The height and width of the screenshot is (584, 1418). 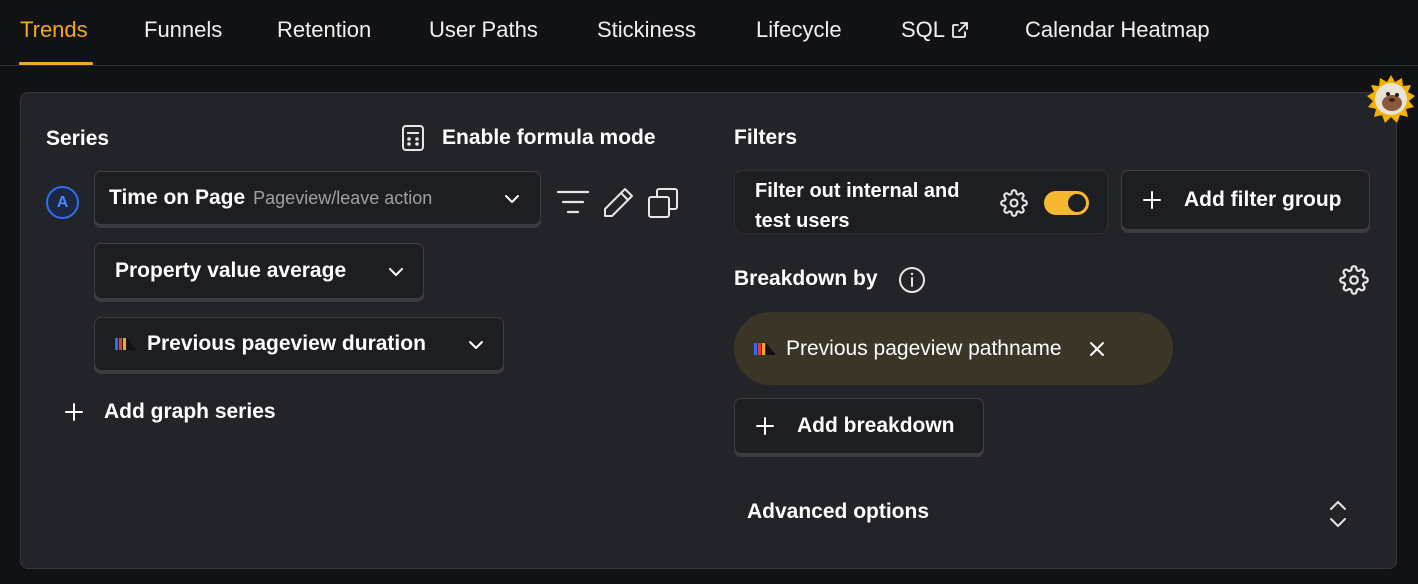 I want to click on tab-sql: SQL, so click(x=935, y=30).